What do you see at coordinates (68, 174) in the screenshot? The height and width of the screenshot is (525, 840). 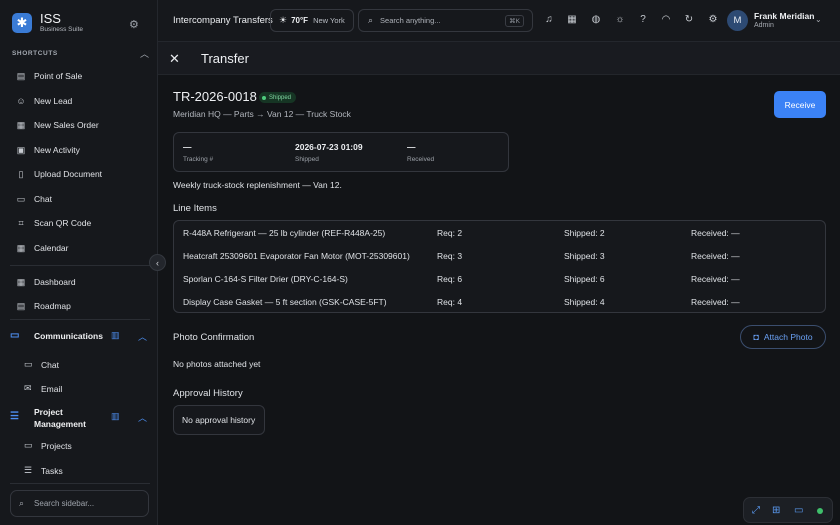 I see `shortcut-label: Upload Document` at bounding box center [68, 174].